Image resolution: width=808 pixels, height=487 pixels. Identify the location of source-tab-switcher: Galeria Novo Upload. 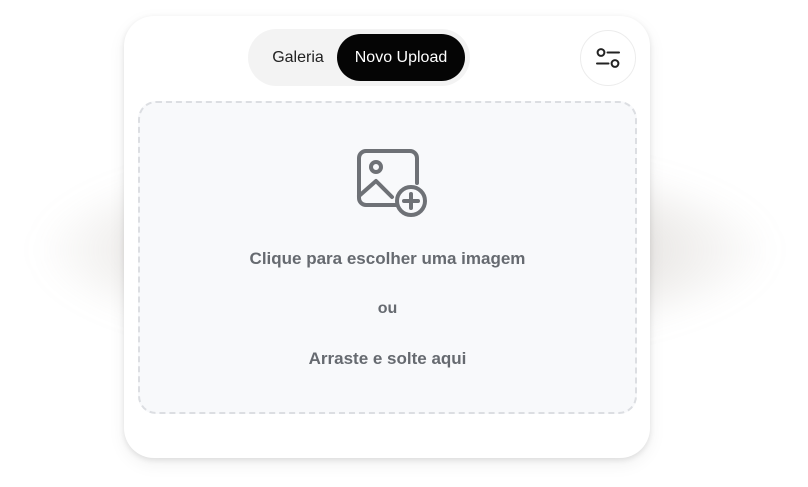
(359, 57).